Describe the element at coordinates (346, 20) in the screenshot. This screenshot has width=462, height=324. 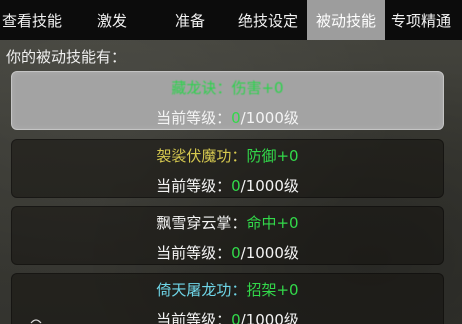
I see `tab-passive-skills: 被动技能` at that location.